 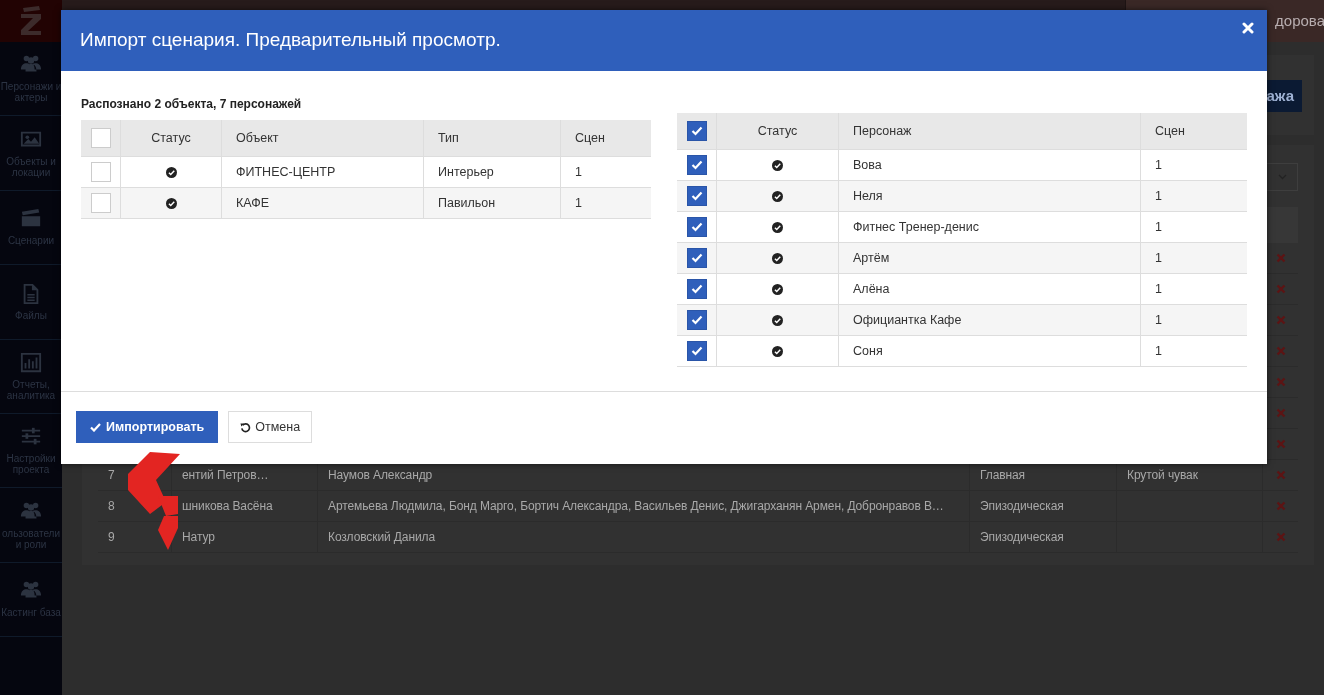 What do you see at coordinates (253, 203) in the screenshot?
I see `table-cell-text: КАФЕ` at bounding box center [253, 203].